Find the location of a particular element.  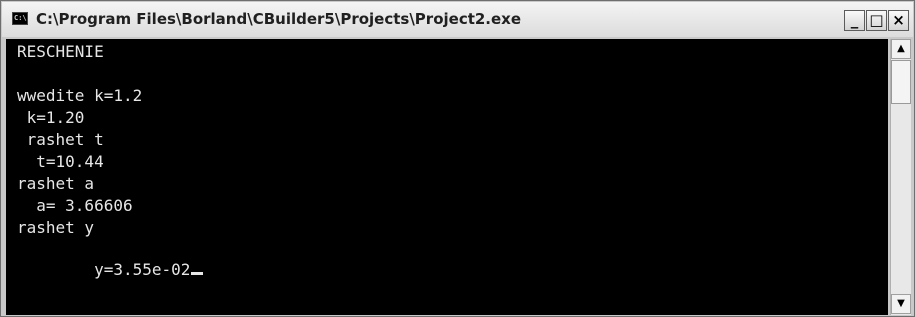

scrollbar-thumb is located at coordinates (901, 82).